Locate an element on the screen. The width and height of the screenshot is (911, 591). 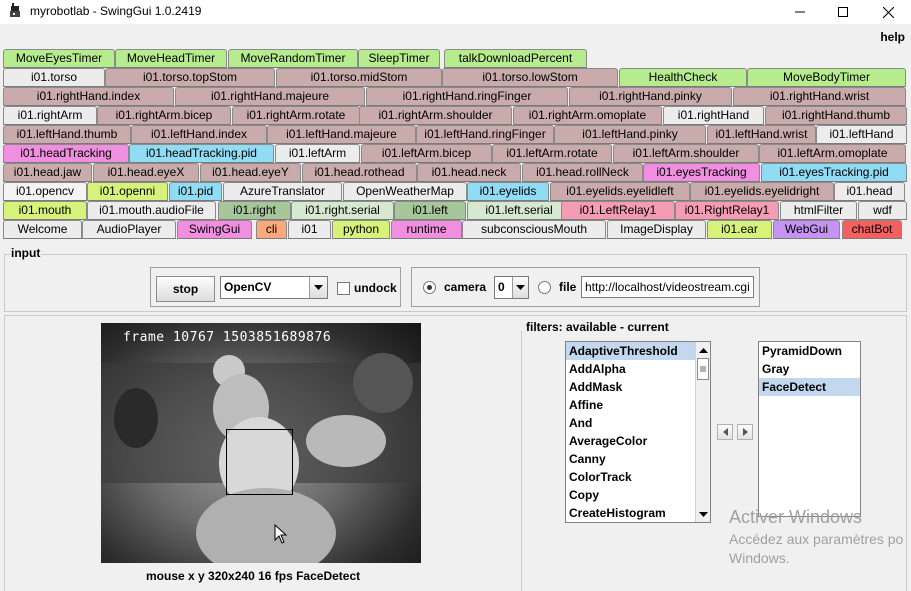
filter-item: Gray is located at coordinates (809, 369).